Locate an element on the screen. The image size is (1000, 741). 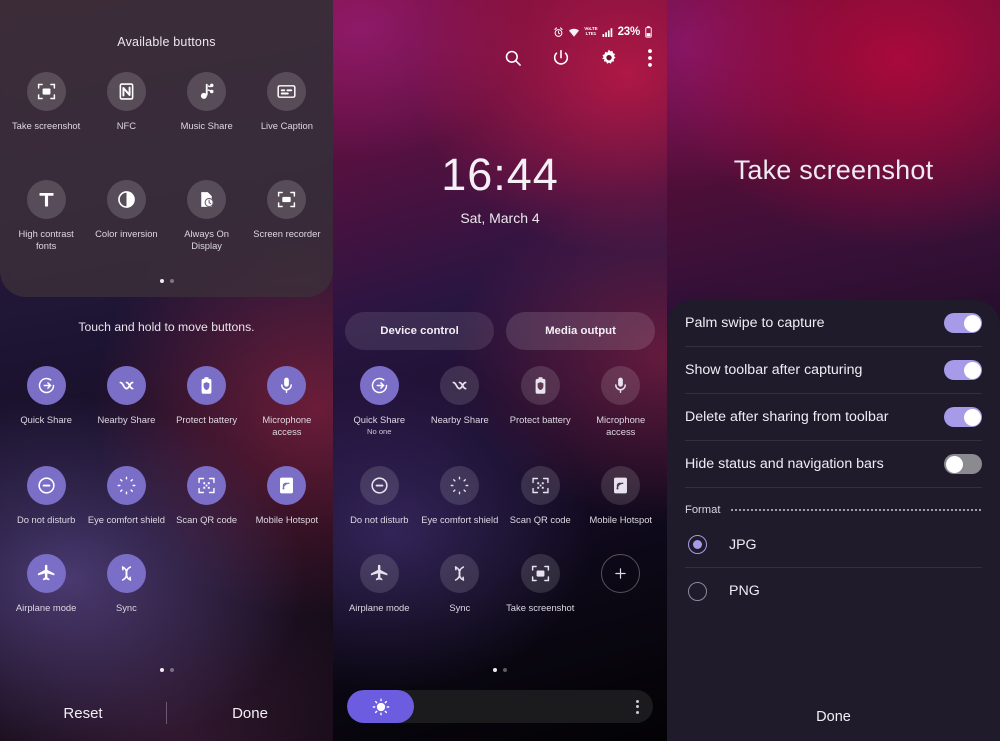
edit-tile-label: Scan QR code is located at coordinates (207, 520).